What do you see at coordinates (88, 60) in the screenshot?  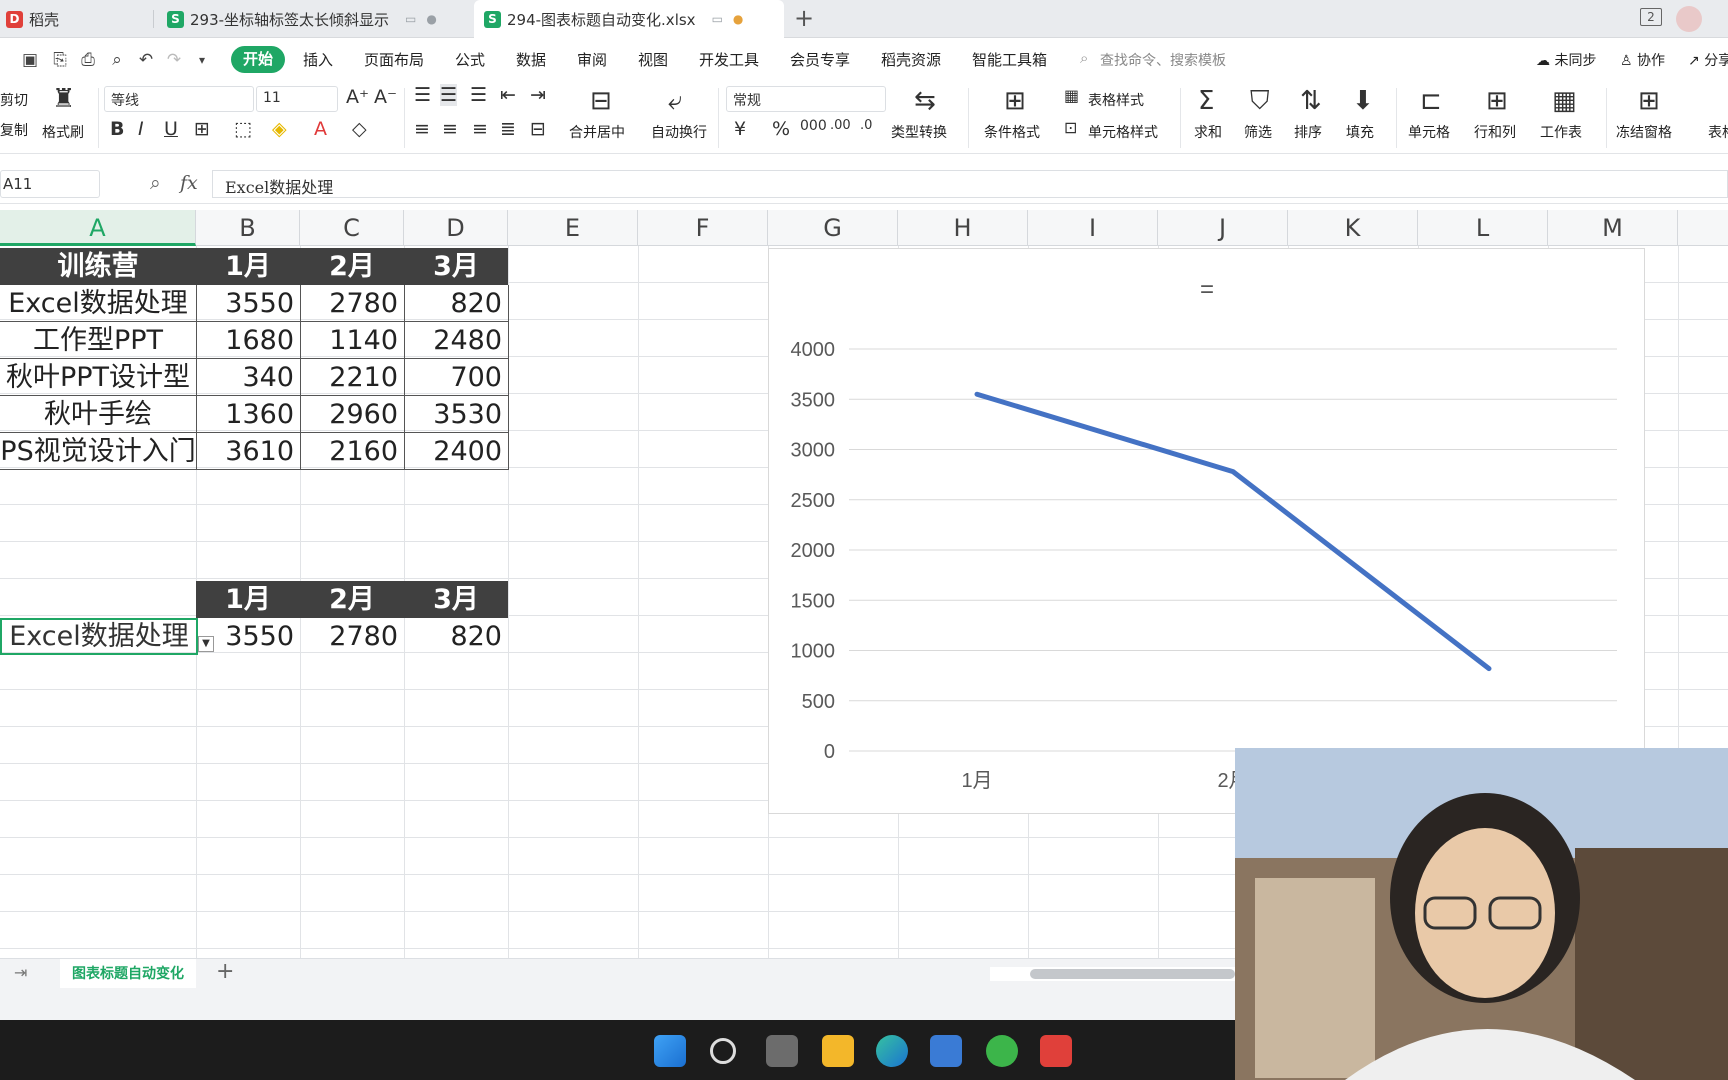 I see `print-icon: ⎙` at bounding box center [88, 60].